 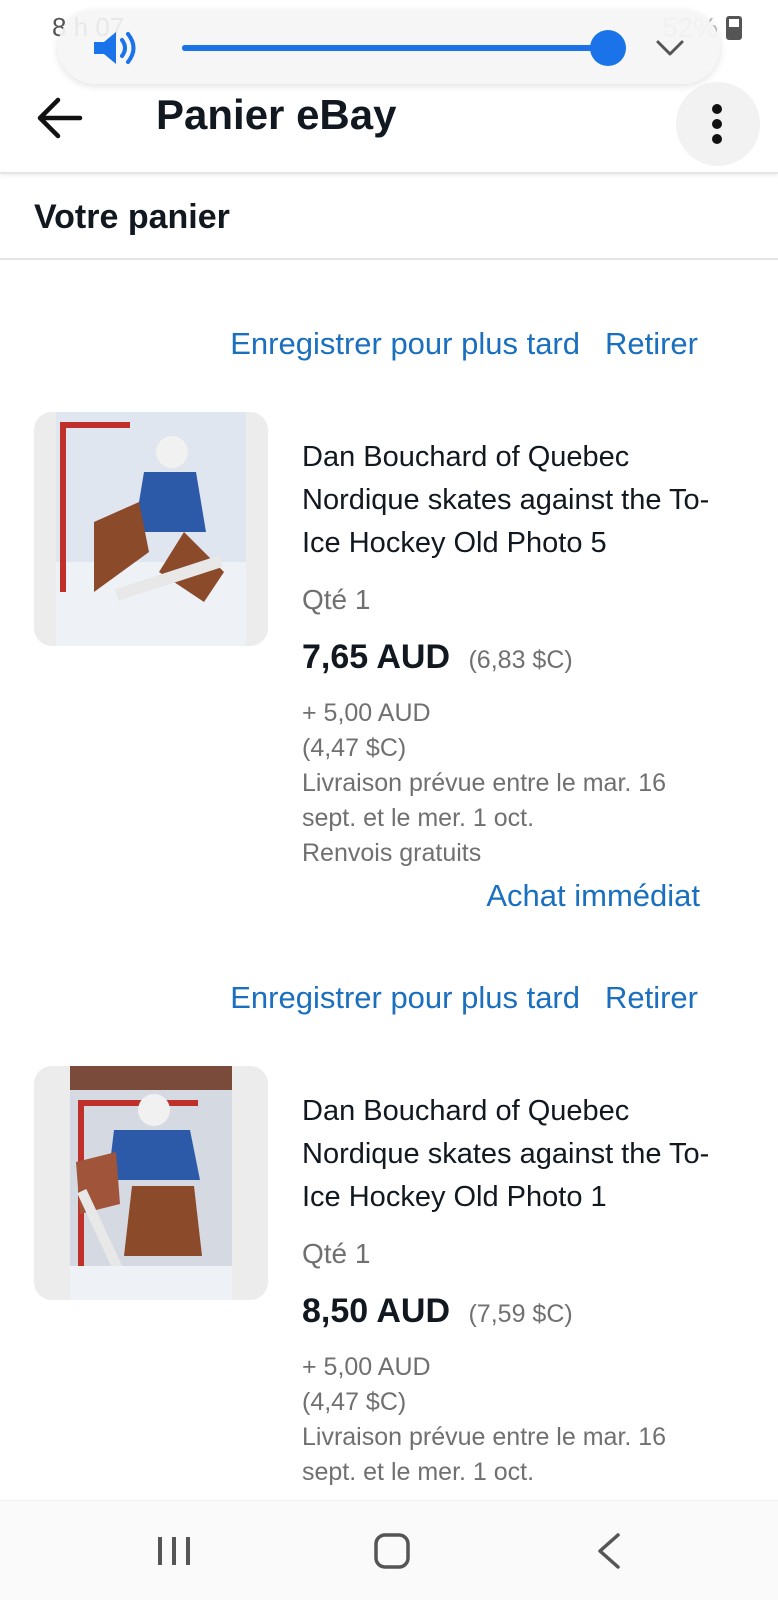 What do you see at coordinates (115, 48) in the screenshot?
I see `volume-icon` at bounding box center [115, 48].